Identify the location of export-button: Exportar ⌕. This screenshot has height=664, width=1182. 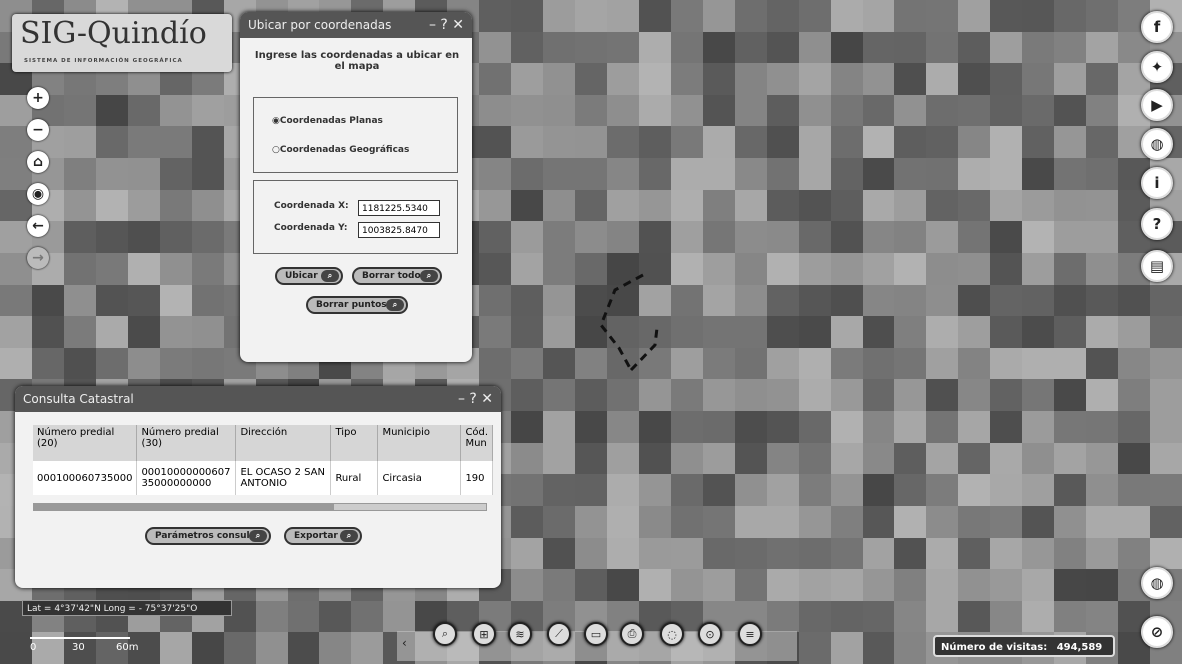
(323, 536).